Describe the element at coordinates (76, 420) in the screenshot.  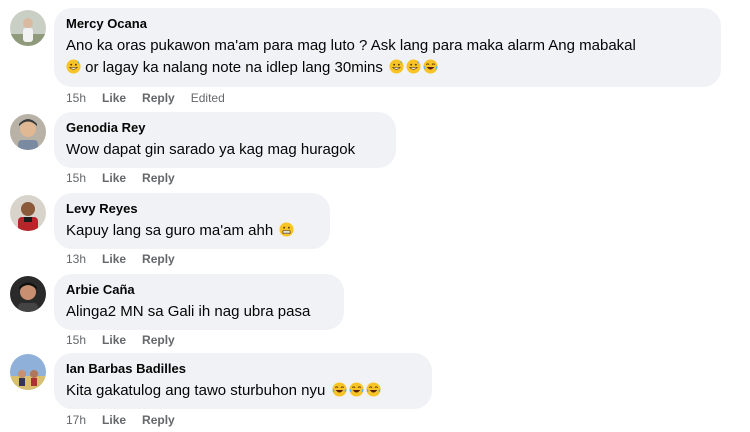
I see `comment-timestamp: 17h` at that location.